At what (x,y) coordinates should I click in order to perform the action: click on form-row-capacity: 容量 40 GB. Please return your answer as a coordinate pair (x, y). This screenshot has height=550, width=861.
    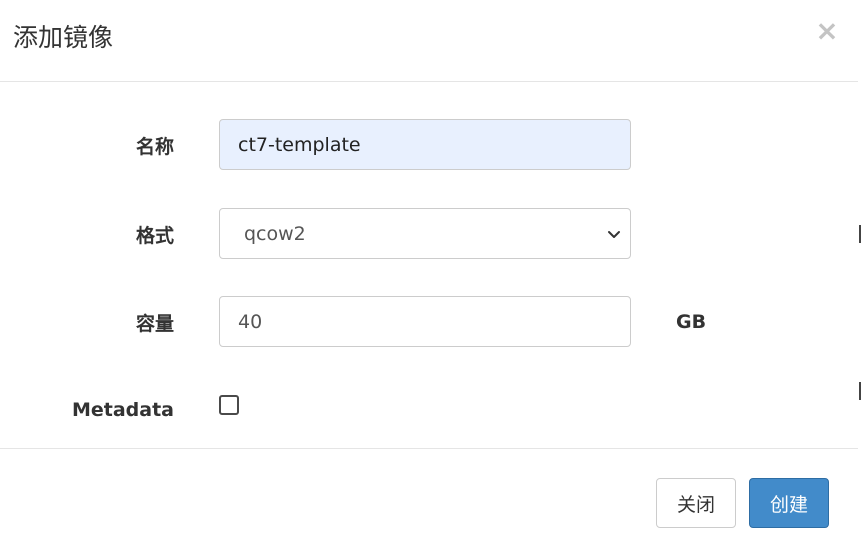
    Looking at the image, I should click on (429, 322).